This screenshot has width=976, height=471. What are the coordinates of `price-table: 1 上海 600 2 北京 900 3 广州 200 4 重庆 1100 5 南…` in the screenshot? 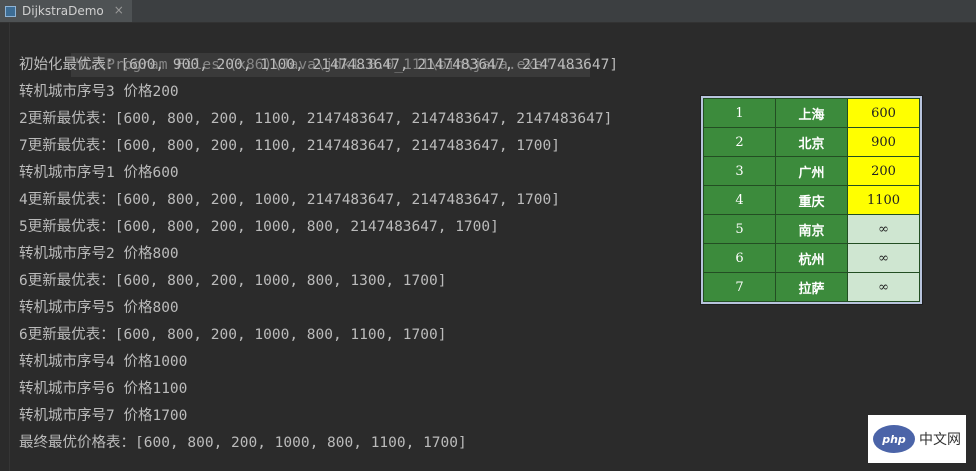 It's located at (811, 200).